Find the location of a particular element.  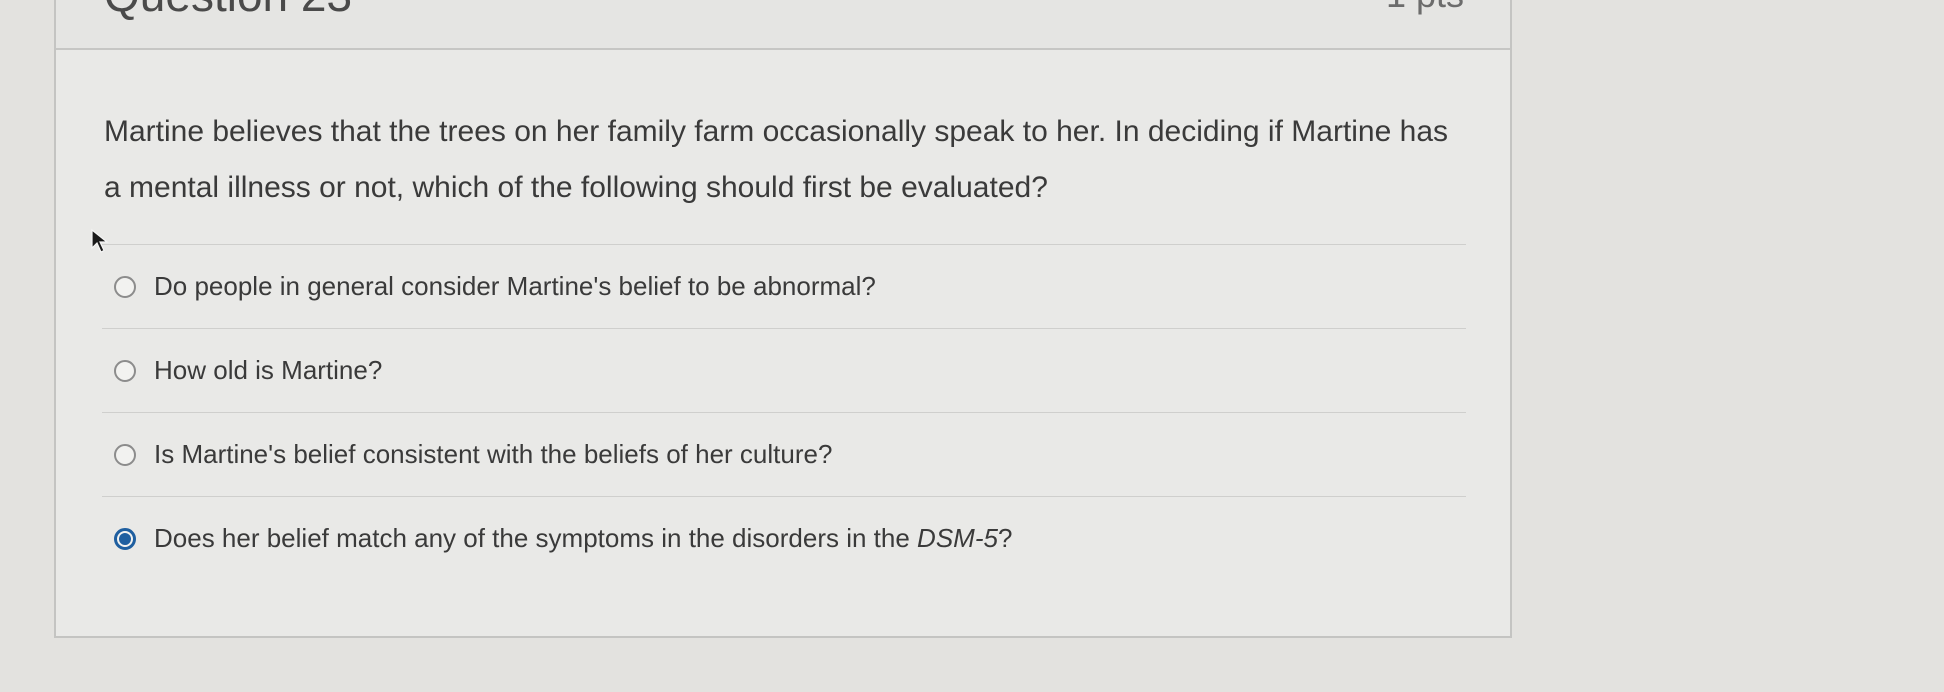

answer-label-suffix: ? is located at coordinates (1005, 538).